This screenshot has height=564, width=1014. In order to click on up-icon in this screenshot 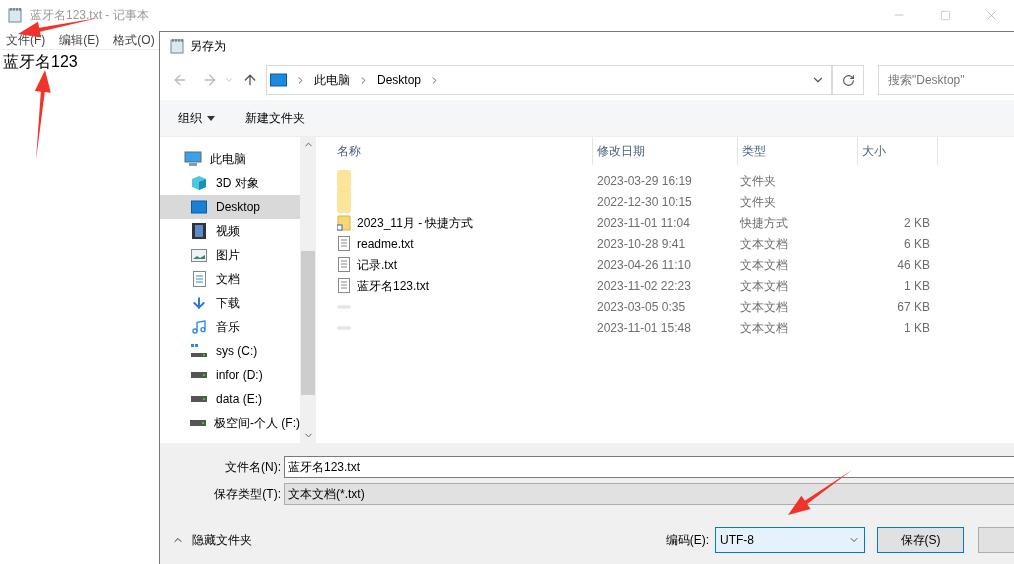, I will do `click(250, 80)`.